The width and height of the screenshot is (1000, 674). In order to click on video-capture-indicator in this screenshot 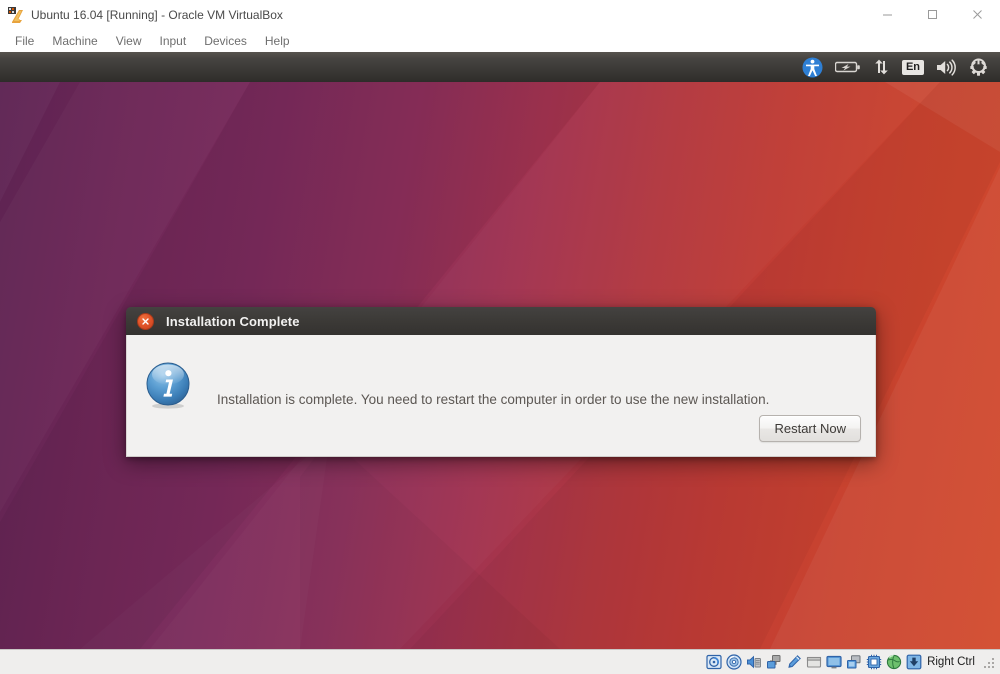, I will do `click(854, 662)`.